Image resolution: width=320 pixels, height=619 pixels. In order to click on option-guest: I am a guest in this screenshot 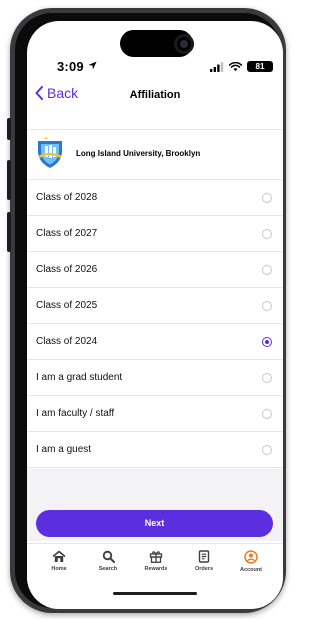, I will do `click(155, 450)`.